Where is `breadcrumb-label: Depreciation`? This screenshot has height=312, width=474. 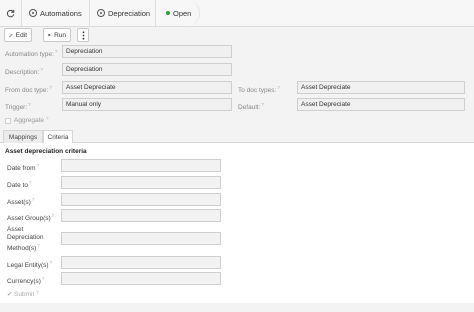
breadcrumb-label: Depreciation is located at coordinates (129, 13).